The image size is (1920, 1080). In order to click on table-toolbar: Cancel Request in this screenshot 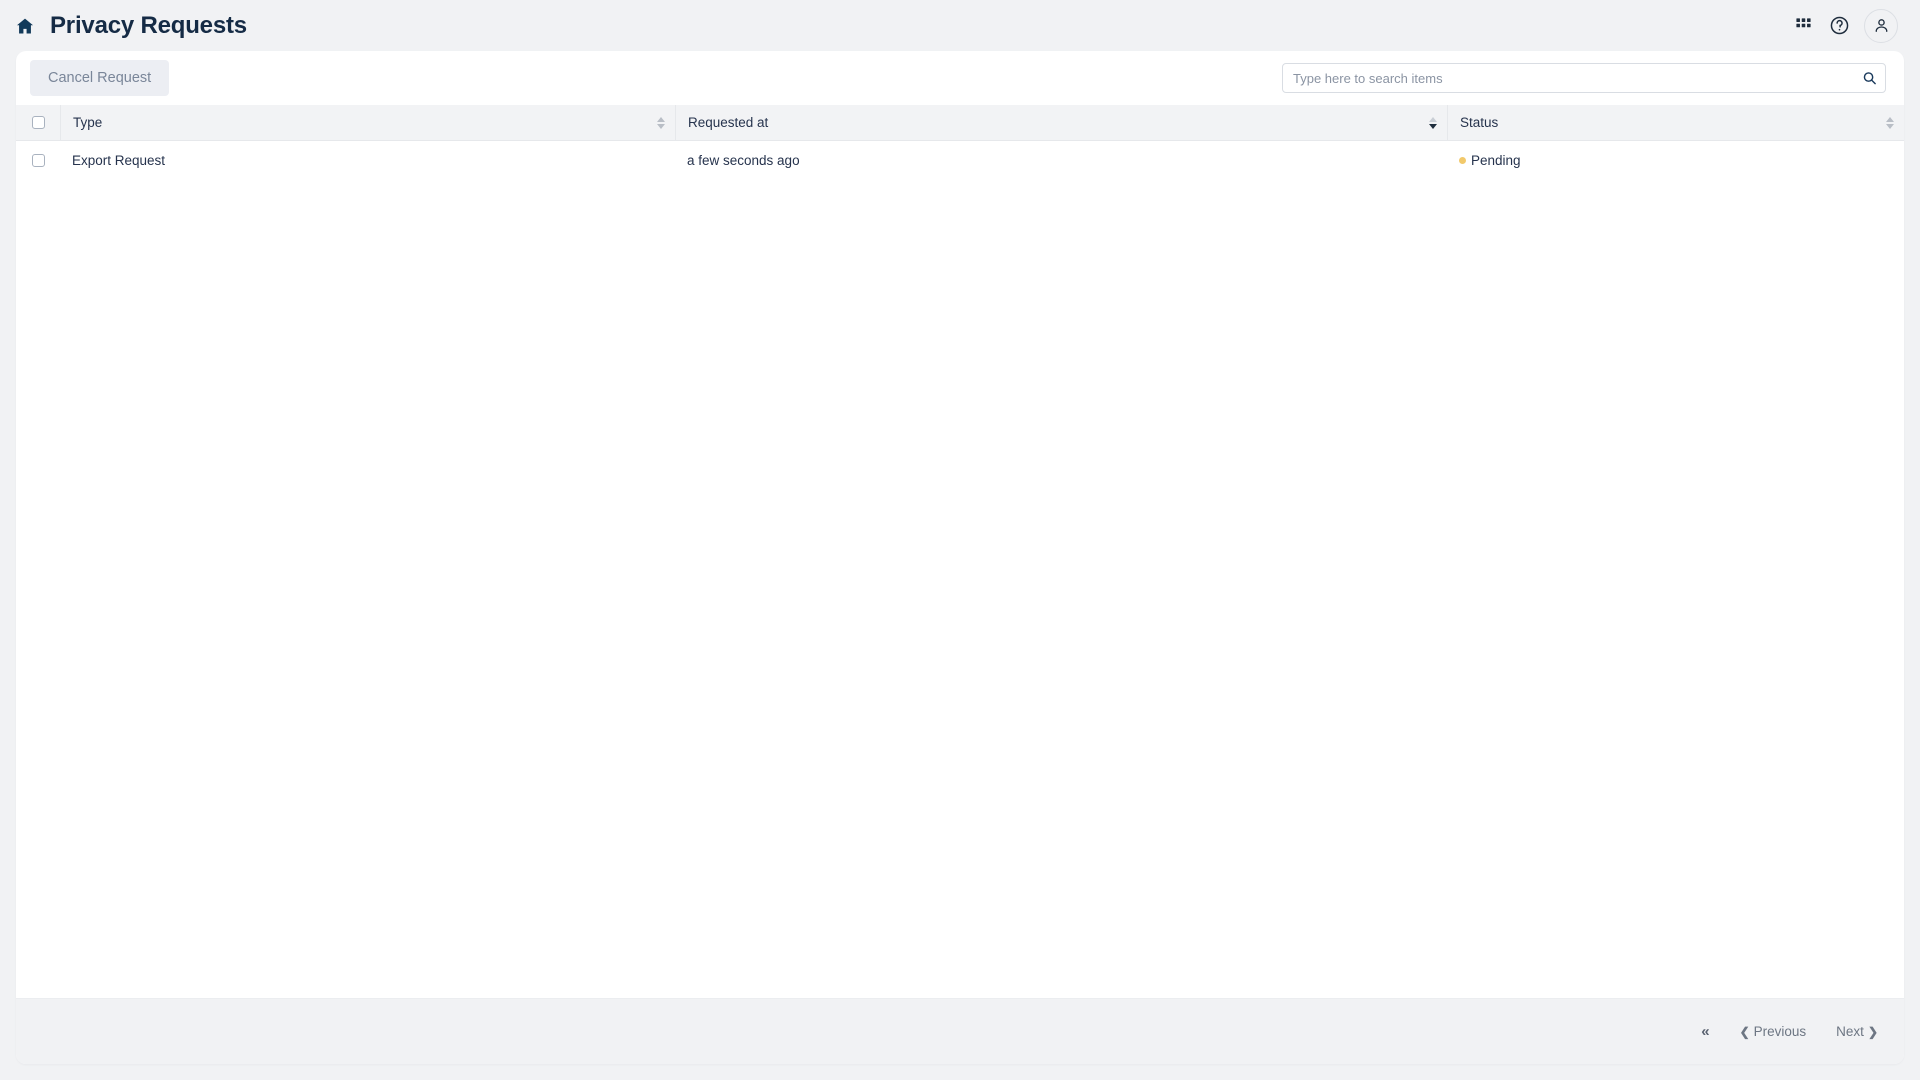, I will do `click(960, 78)`.